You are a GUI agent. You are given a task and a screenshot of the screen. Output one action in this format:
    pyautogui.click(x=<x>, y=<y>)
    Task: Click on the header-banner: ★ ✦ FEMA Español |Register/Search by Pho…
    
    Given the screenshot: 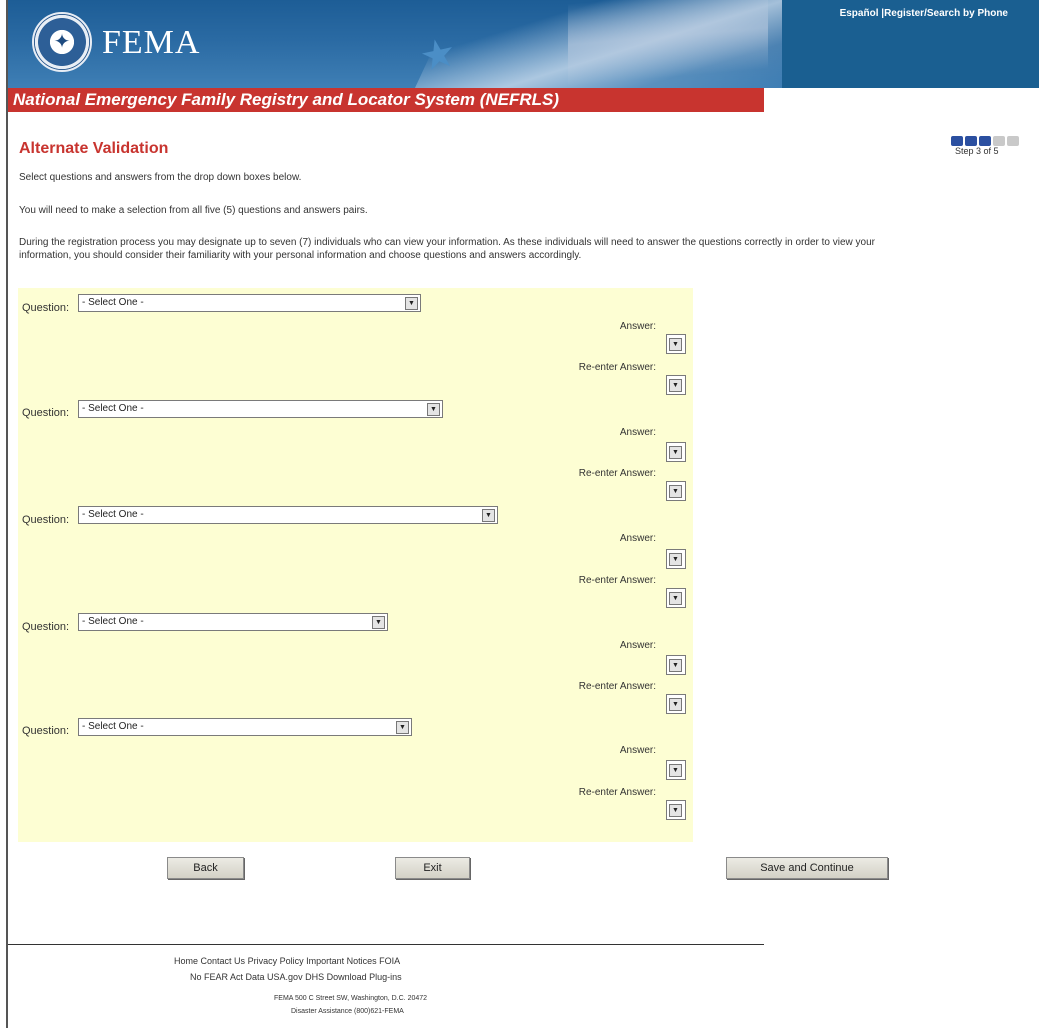 What is the action you would take?
    pyautogui.click(x=523, y=44)
    